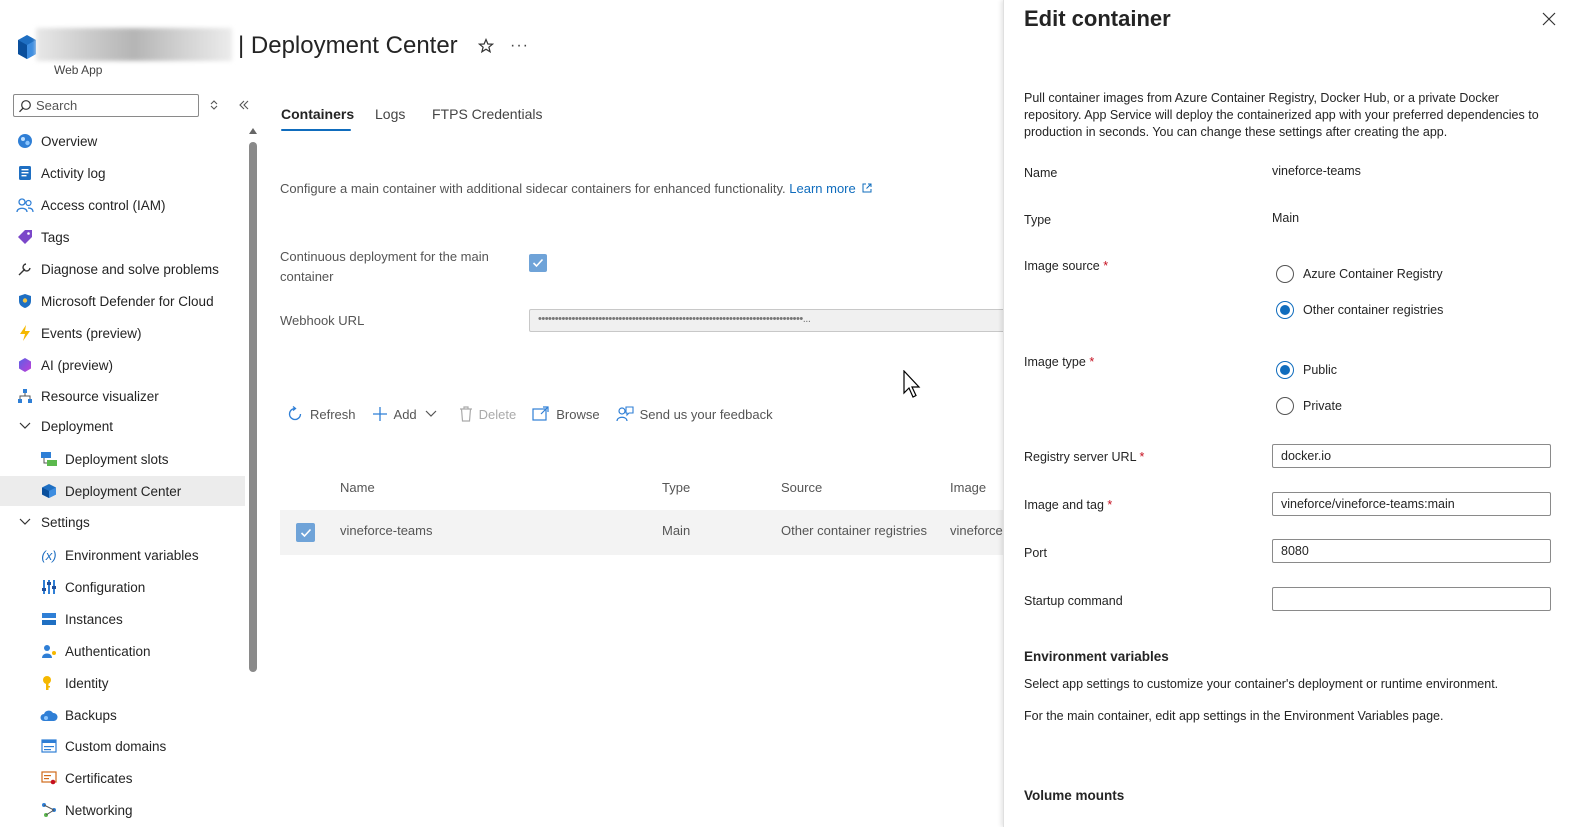 The height and width of the screenshot is (827, 1577). Describe the element at coordinates (127, 301) in the screenshot. I see `sidebar-item-label: Microsoft Defender for Cloud` at that location.